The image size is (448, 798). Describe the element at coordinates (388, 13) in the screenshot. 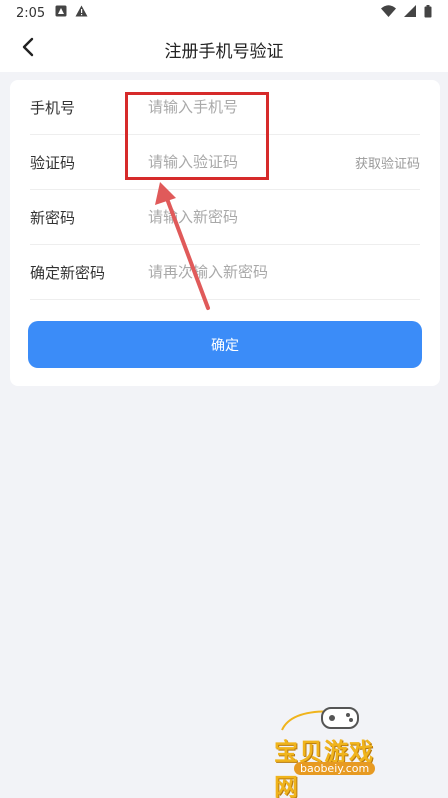

I see `wifi-icon` at that location.